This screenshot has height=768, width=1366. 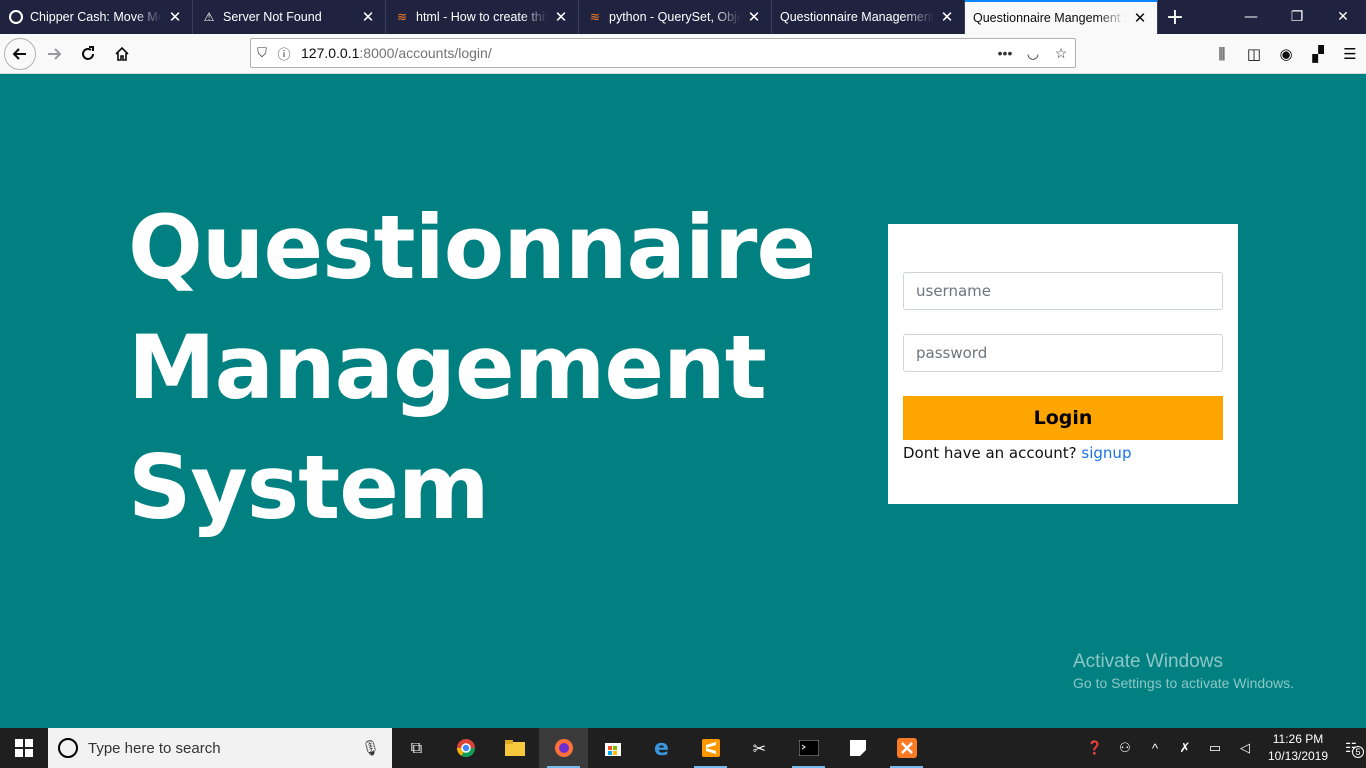 What do you see at coordinates (1343, 17) in the screenshot?
I see `close-window-icon: ✕` at bounding box center [1343, 17].